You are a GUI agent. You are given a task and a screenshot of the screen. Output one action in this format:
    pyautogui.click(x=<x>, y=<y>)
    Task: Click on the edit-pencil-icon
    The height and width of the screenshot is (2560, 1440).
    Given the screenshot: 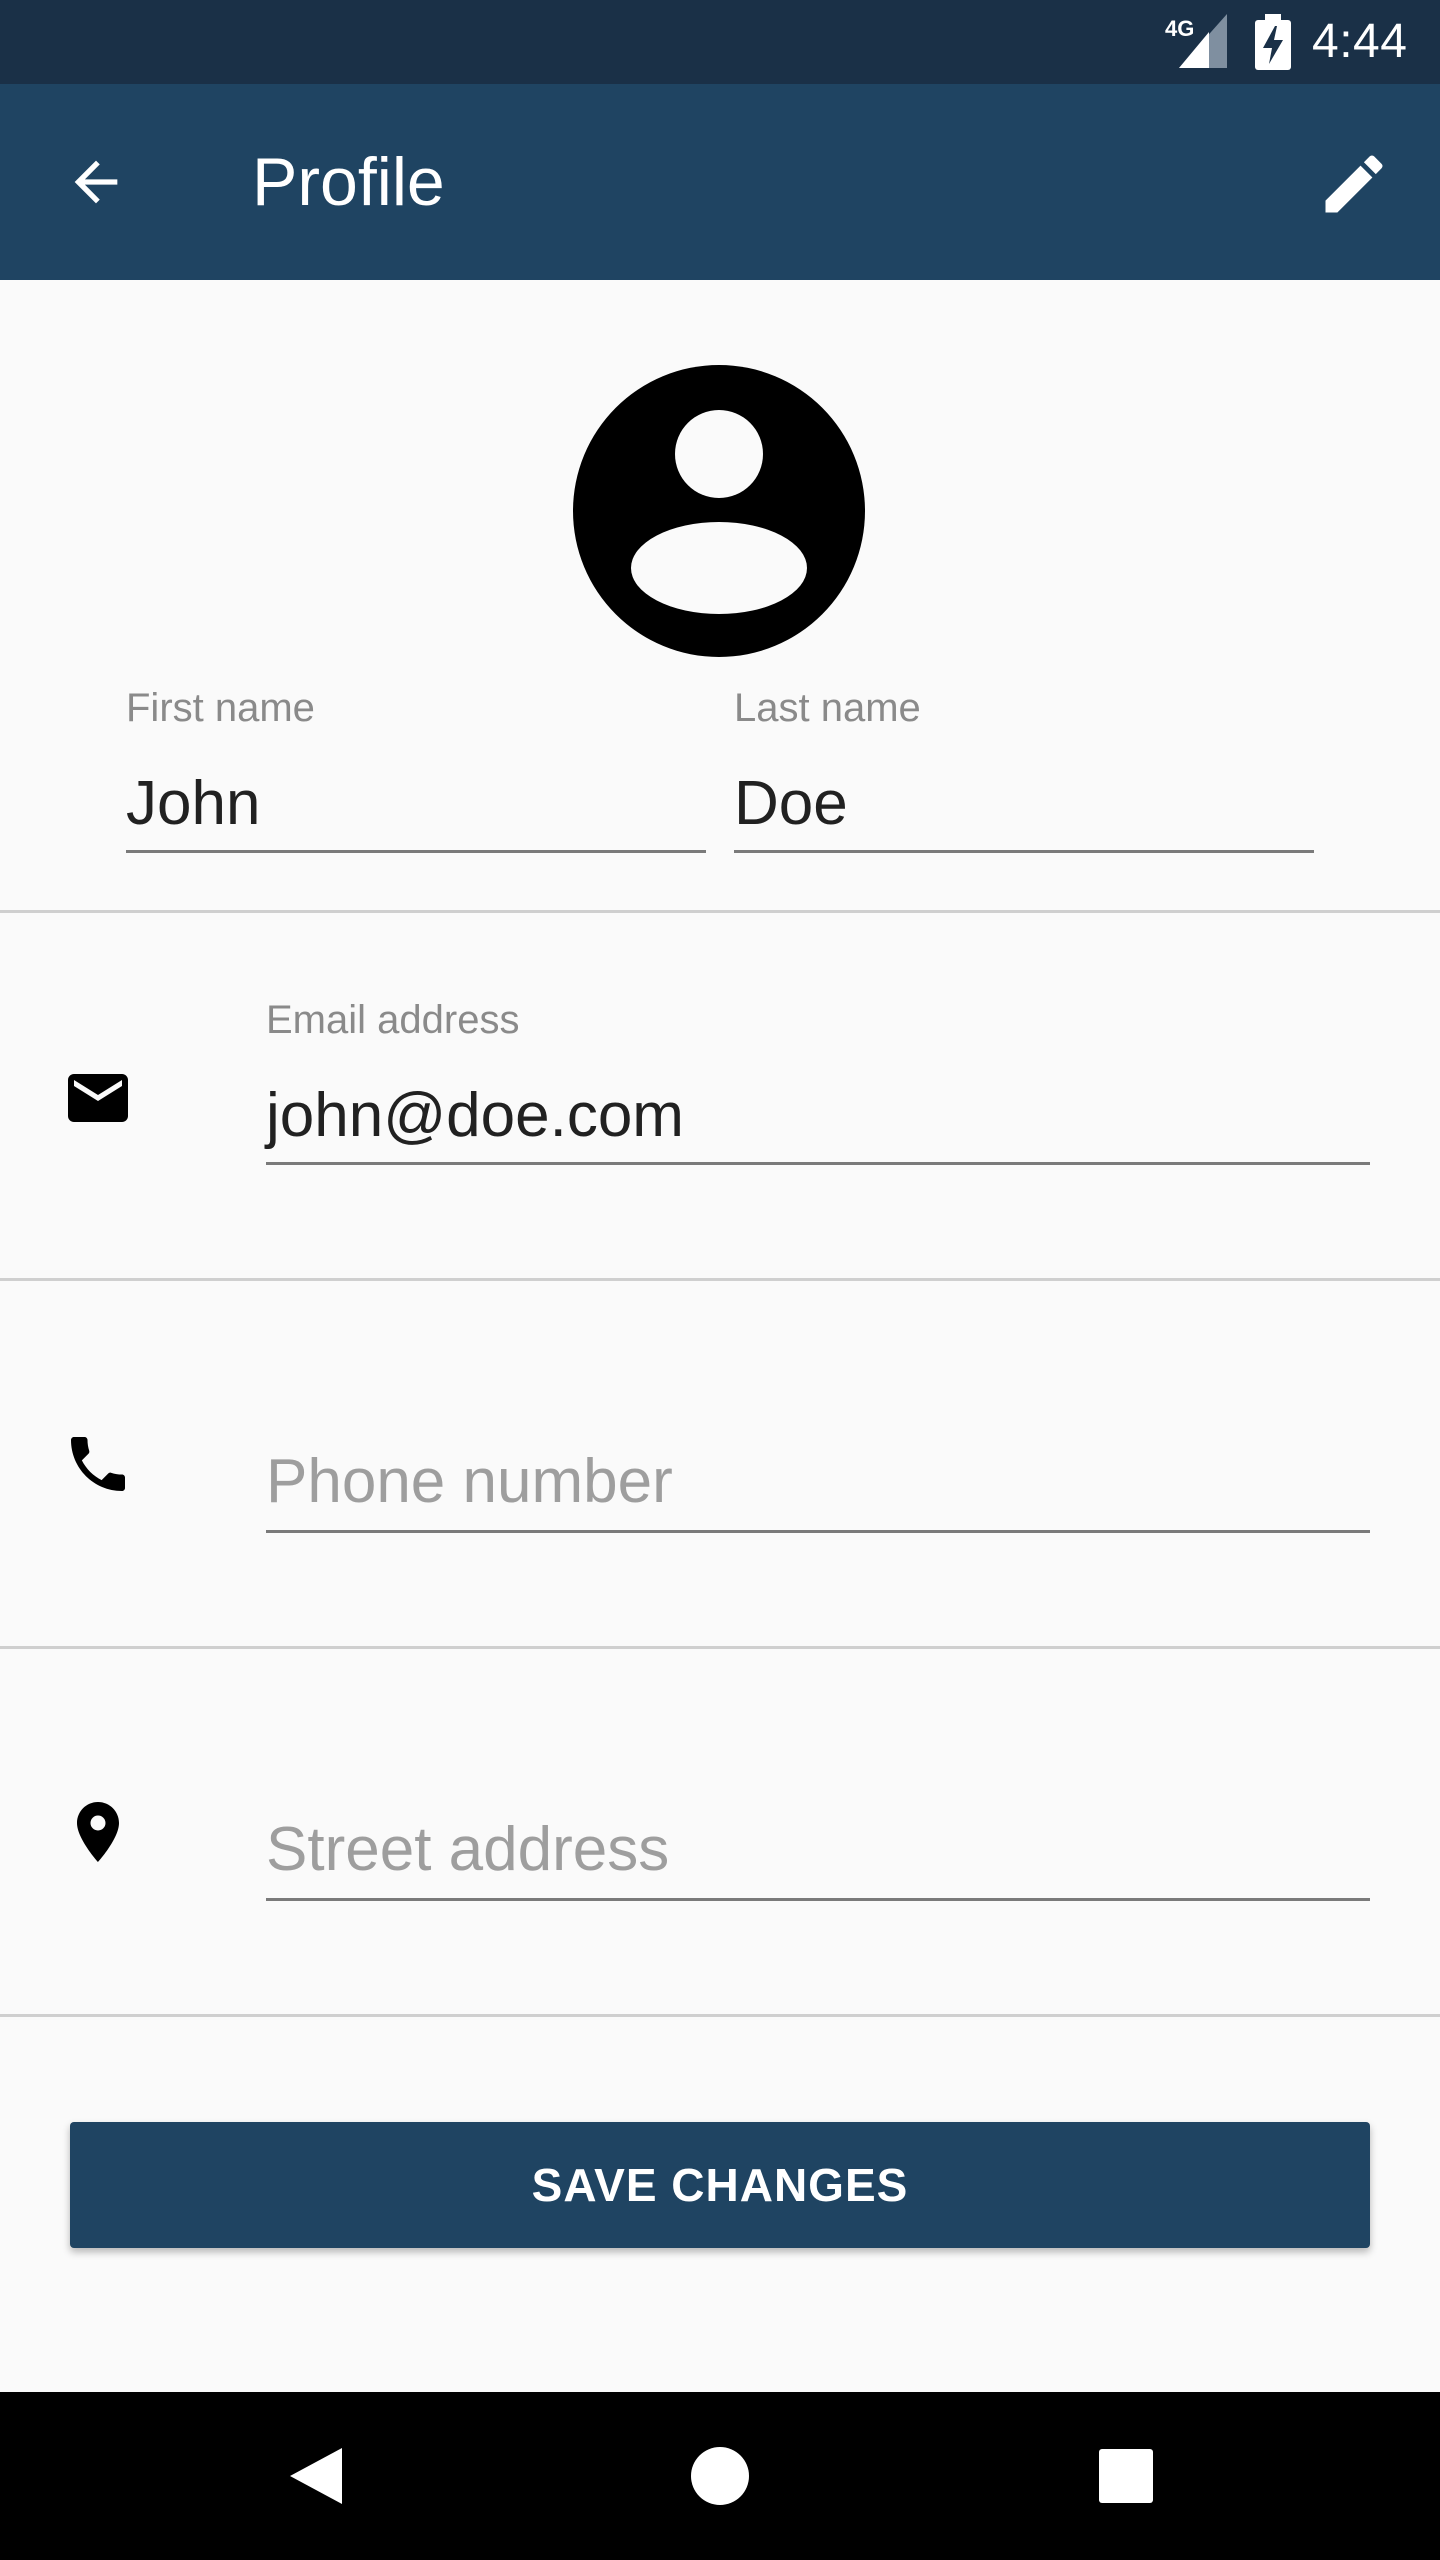 What is the action you would take?
    pyautogui.click(x=1354, y=184)
    